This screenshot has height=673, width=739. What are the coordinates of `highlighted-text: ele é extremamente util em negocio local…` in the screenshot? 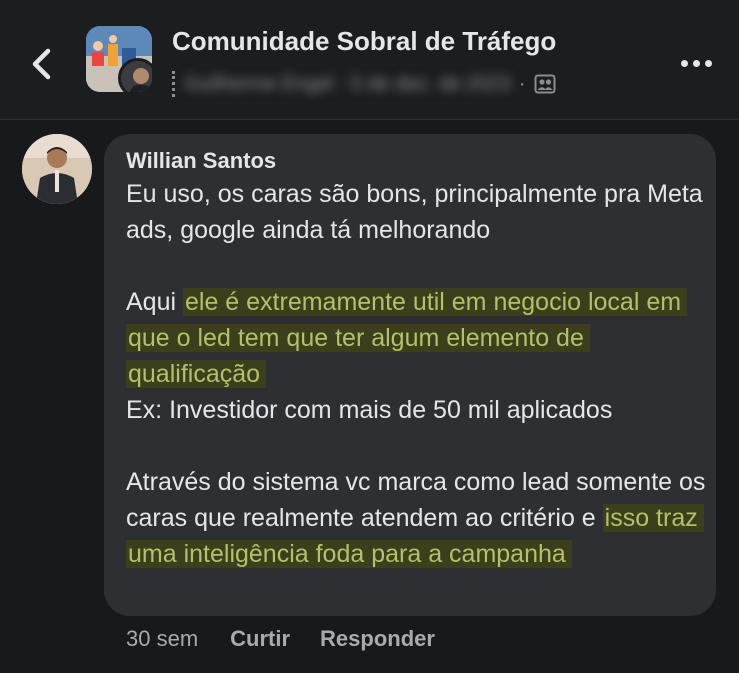 It's located at (407, 338).